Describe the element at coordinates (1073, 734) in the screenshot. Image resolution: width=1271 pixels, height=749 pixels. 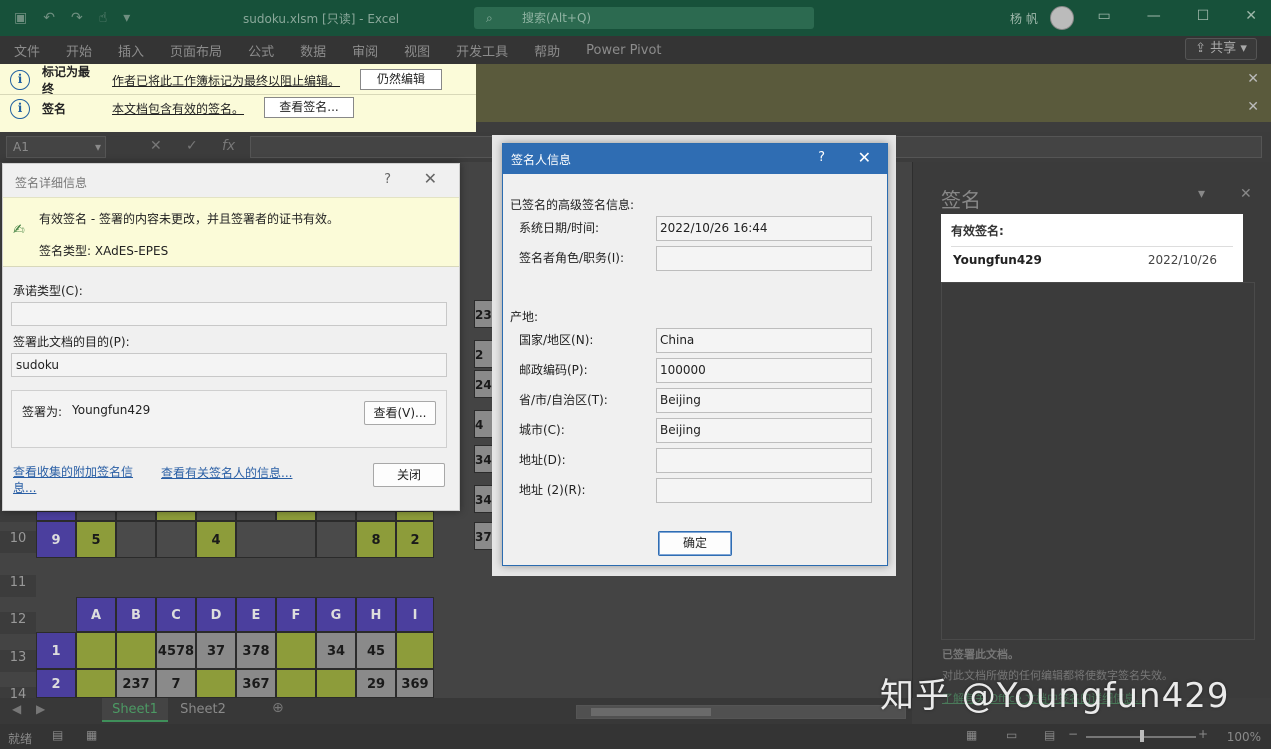
I see `zoom-out-icon: −` at that location.